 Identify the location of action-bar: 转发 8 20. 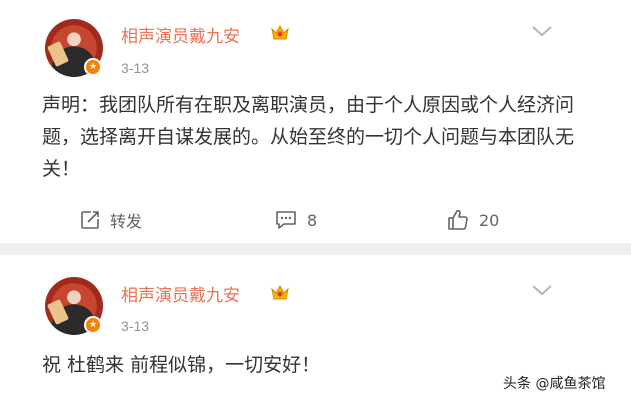
(315, 220).